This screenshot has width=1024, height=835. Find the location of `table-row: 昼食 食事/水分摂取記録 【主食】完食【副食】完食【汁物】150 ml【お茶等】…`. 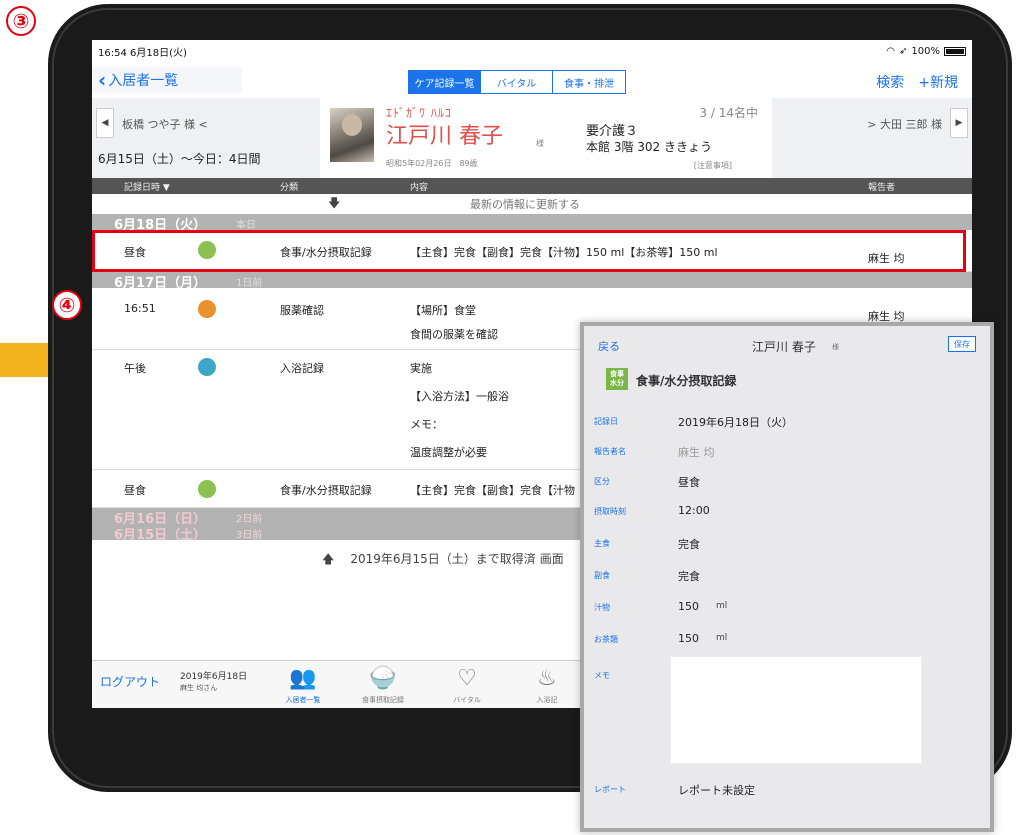

table-row: 昼食 食事/水分摂取記録 【主食】完食【副食】完食【汁物】150 ml【お茶等】… is located at coordinates (532, 251).